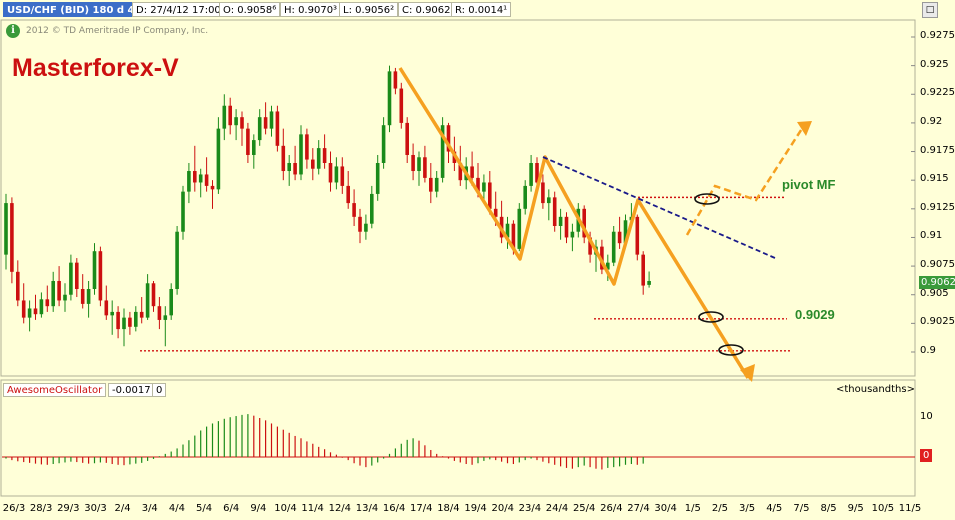 Image resolution: width=955 pixels, height=520 pixels. I want to click on price-tick-label: 0.9175, so click(937, 150).